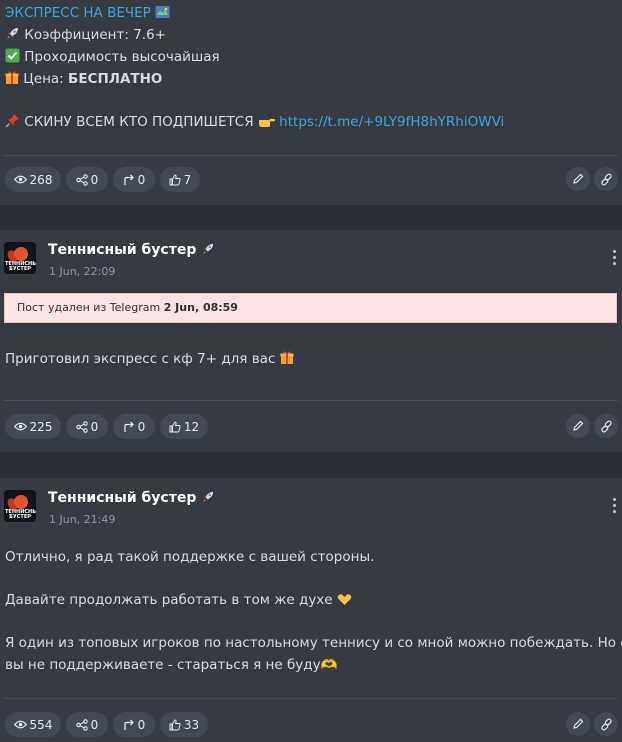 This screenshot has width=622, height=742. I want to click on likes-button: 12, so click(184, 426).